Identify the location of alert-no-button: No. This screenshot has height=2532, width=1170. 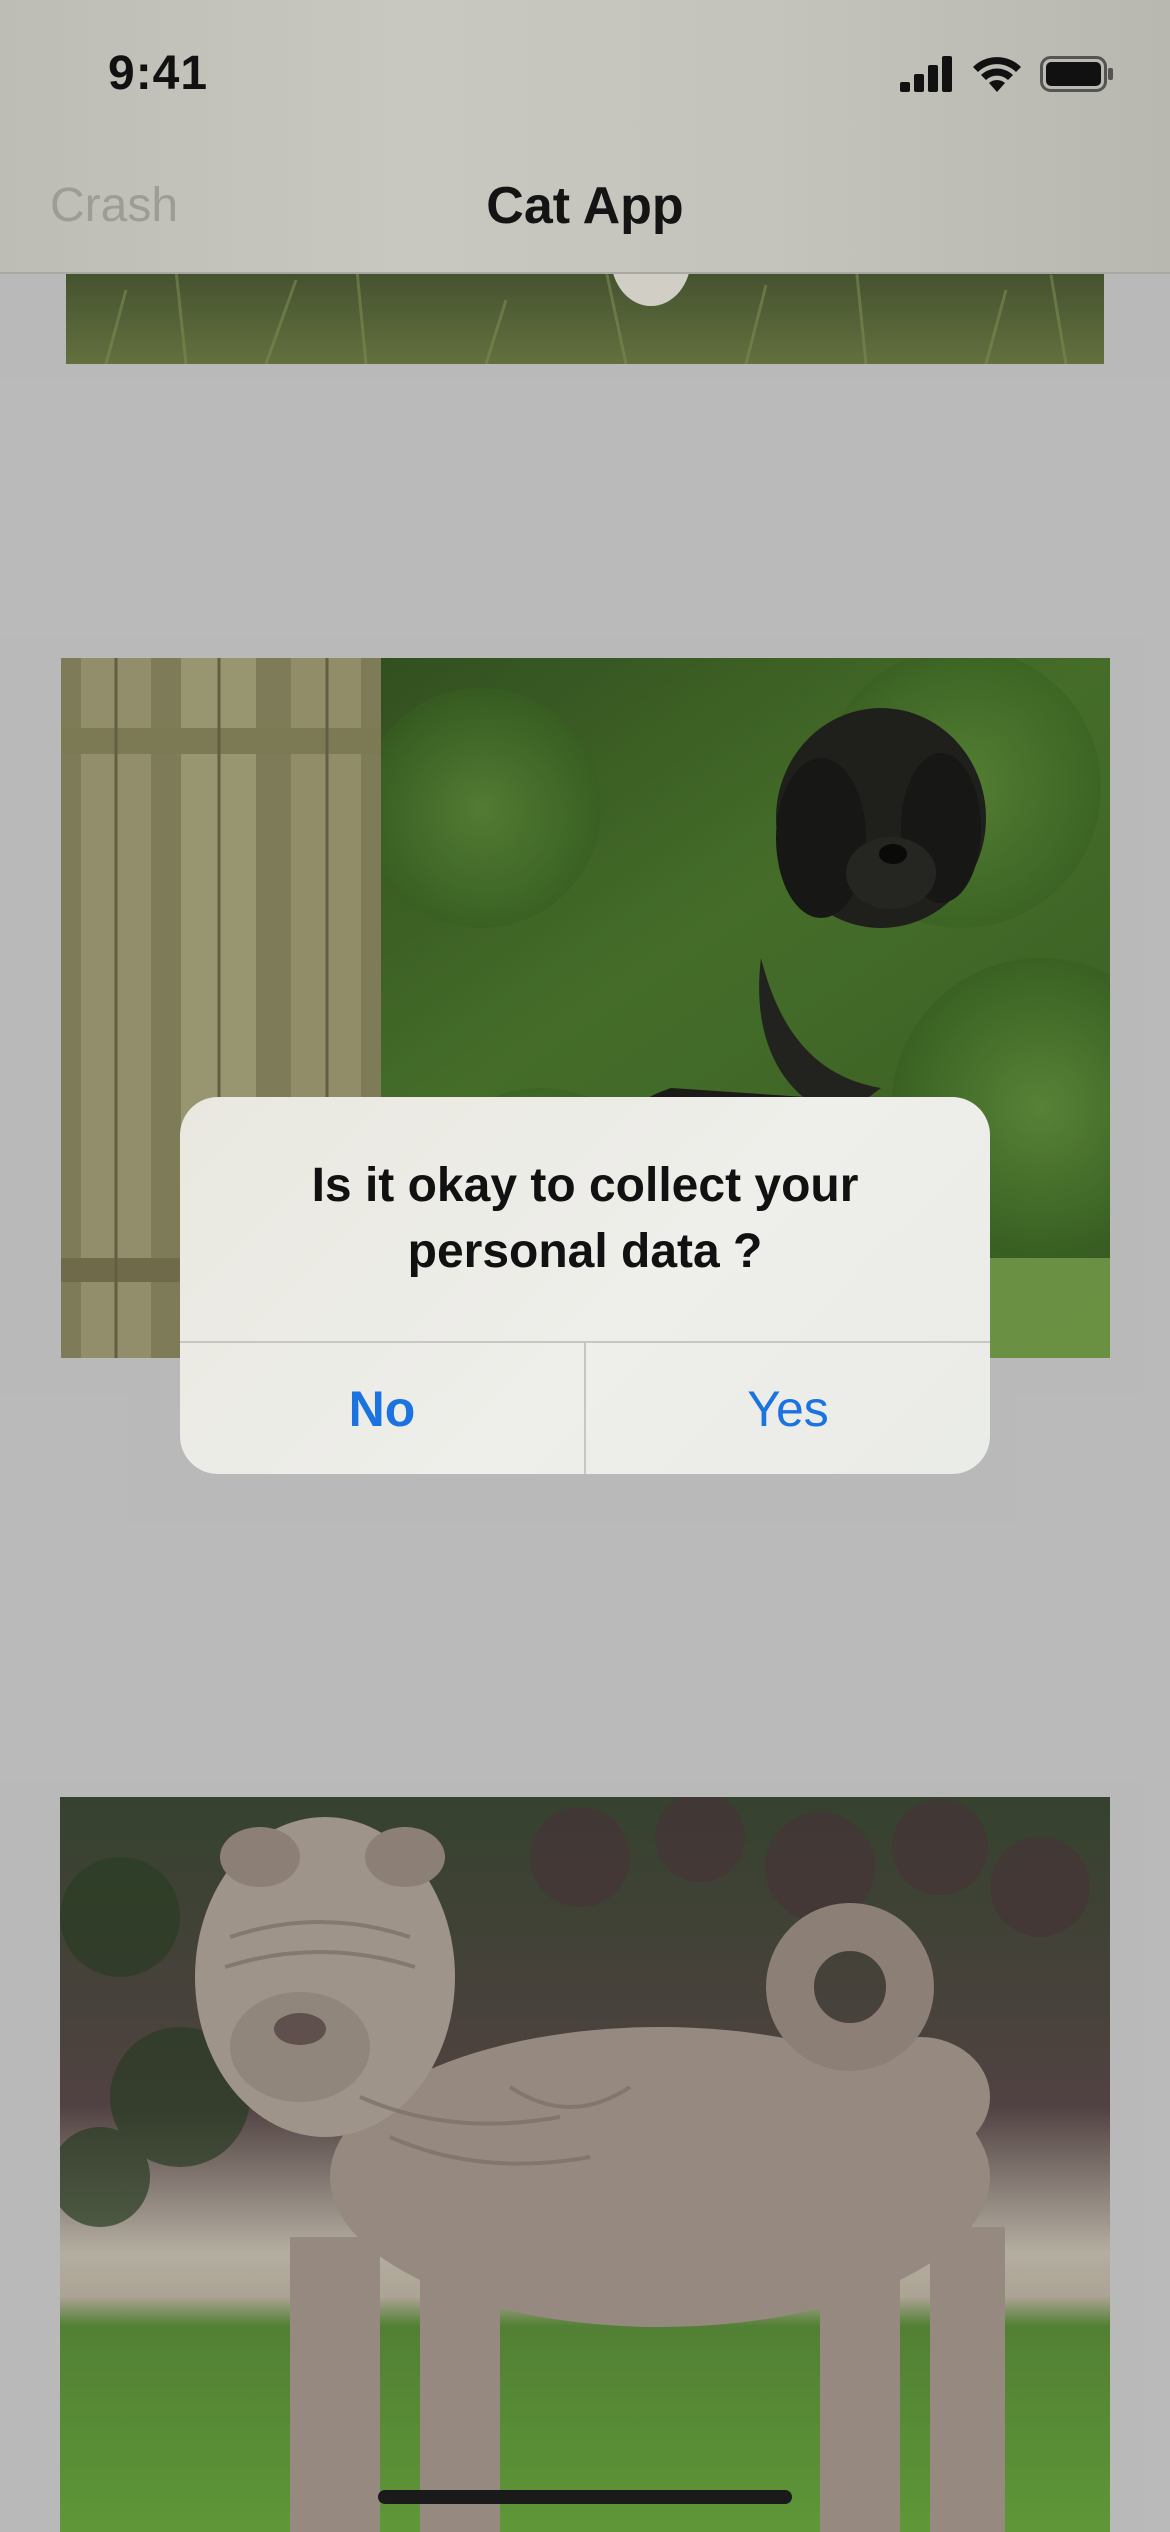
(383, 1408).